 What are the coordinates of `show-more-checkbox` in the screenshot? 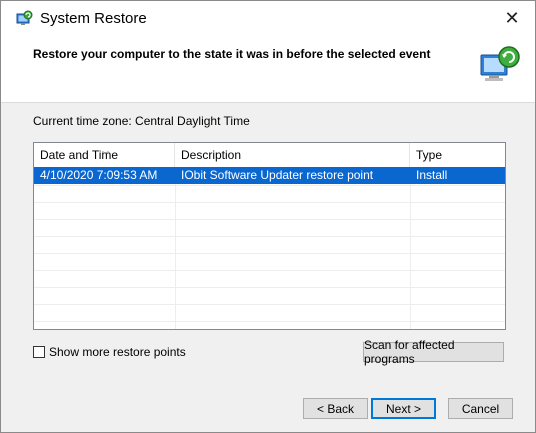 It's located at (39, 352).